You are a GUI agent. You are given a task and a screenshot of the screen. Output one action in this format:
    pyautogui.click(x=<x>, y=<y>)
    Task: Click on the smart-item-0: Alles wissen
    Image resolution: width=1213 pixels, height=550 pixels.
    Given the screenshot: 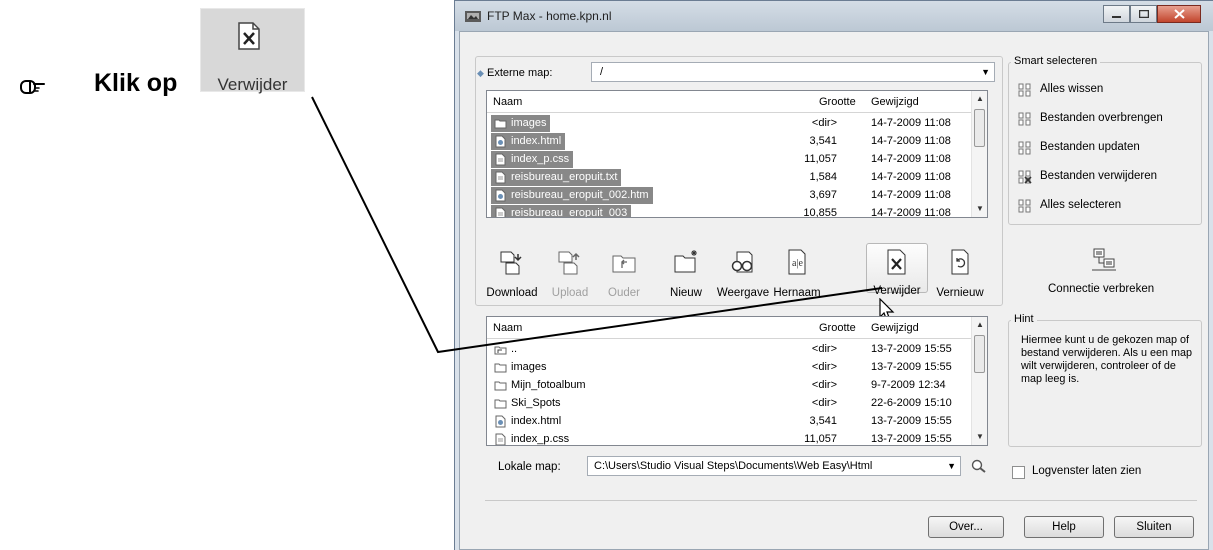 What is the action you would take?
    pyautogui.click(x=1071, y=89)
    